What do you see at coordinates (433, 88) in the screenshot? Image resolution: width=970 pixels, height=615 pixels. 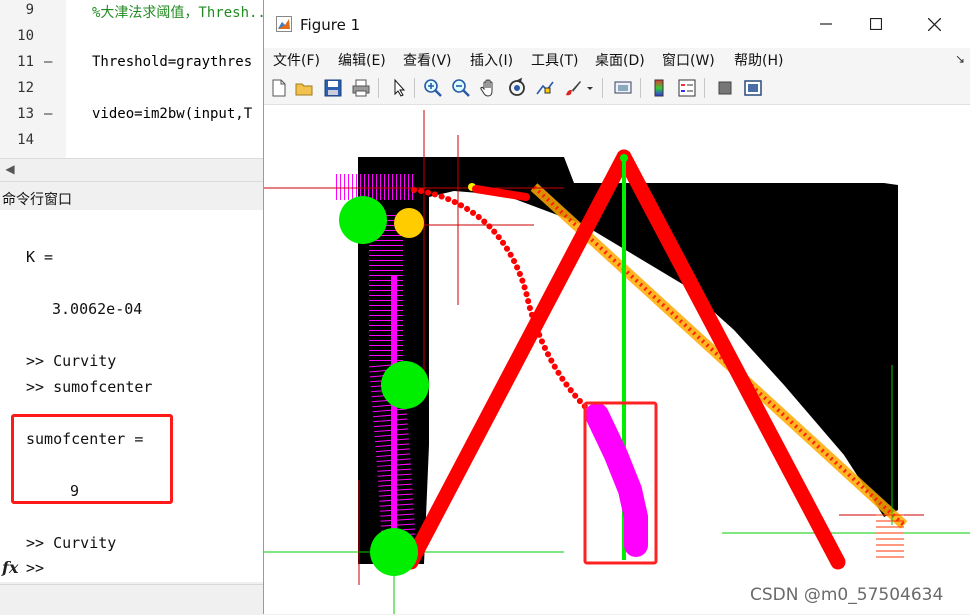 I see `zoom-in-icon` at bounding box center [433, 88].